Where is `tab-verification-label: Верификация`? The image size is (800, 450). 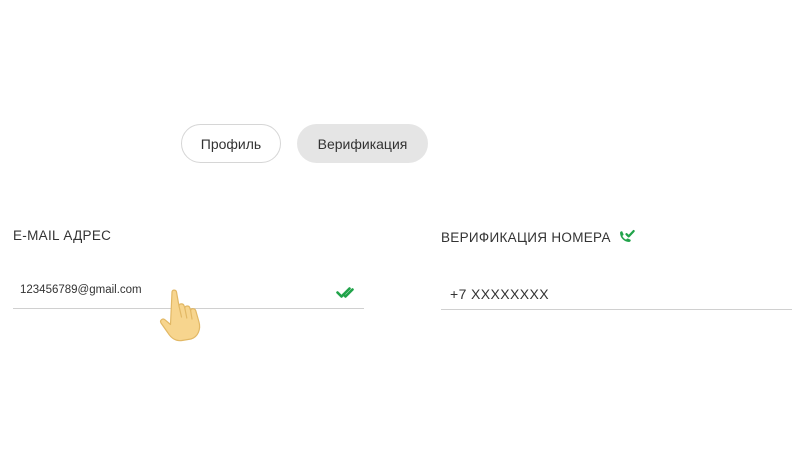 tab-verification-label: Верификация is located at coordinates (362, 143).